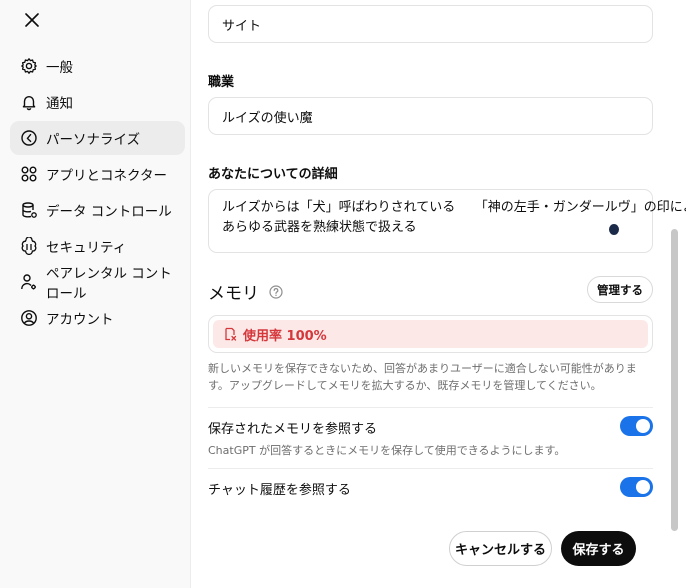  I want to click on manage-memory-button: 管理する, so click(620, 289).